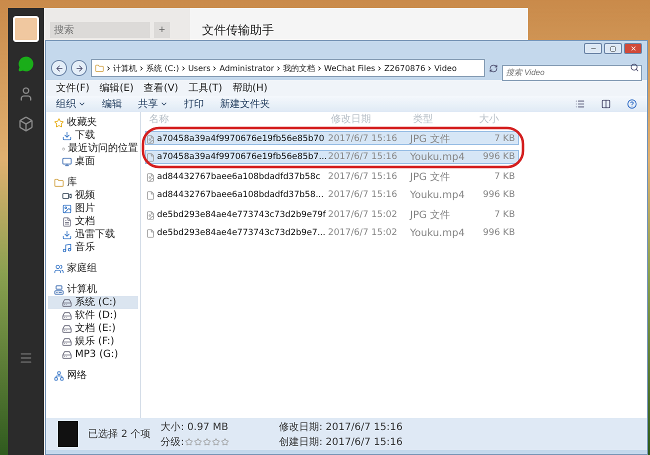 This screenshot has height=455, width=650. Describe the element at coordinates (93, 302) in the screenshot. I see `nav-item: 系统 (C:)` at that location.